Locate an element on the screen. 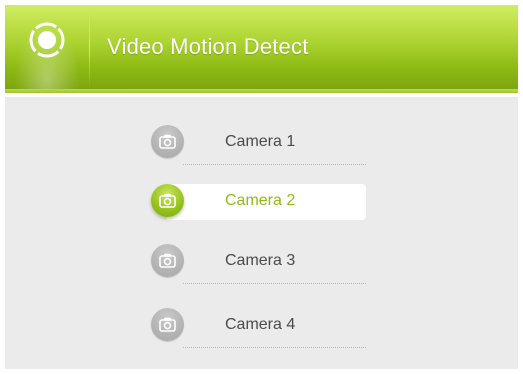 The image size is (523, 374). camera-label: Camera 4 is located at coordinates (260, 324).